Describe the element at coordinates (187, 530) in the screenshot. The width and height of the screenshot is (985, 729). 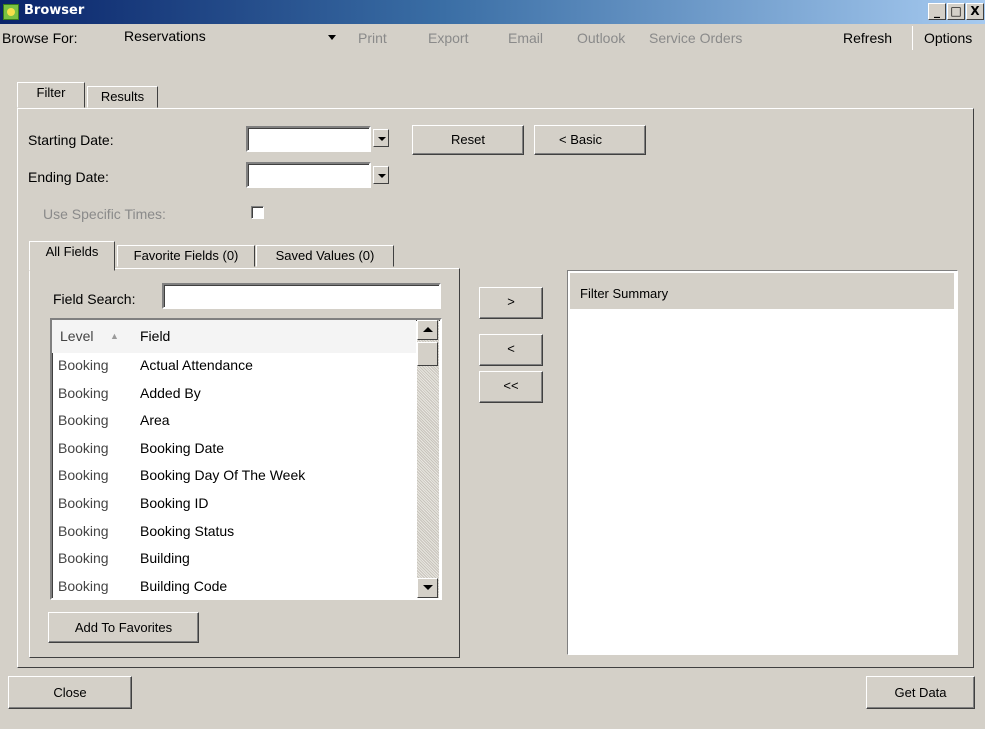
I see `list-item-field: Booking Status` at that location.